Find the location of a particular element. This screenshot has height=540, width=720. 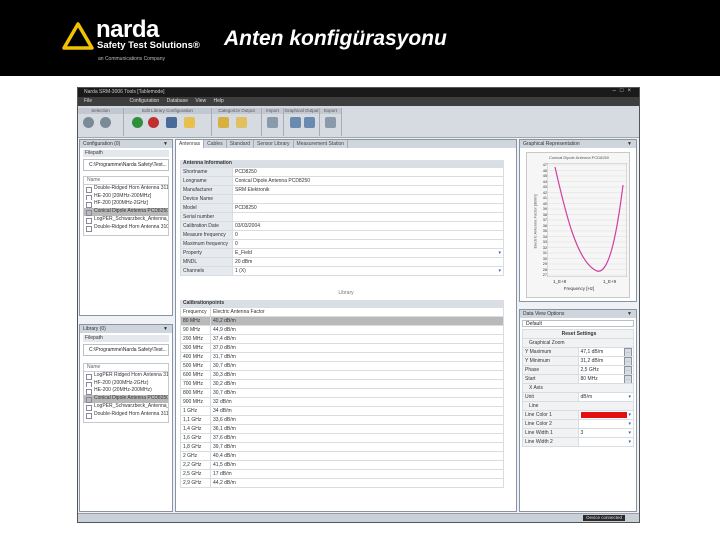

tab-cables: Cables is located at coordinates (215, 144).